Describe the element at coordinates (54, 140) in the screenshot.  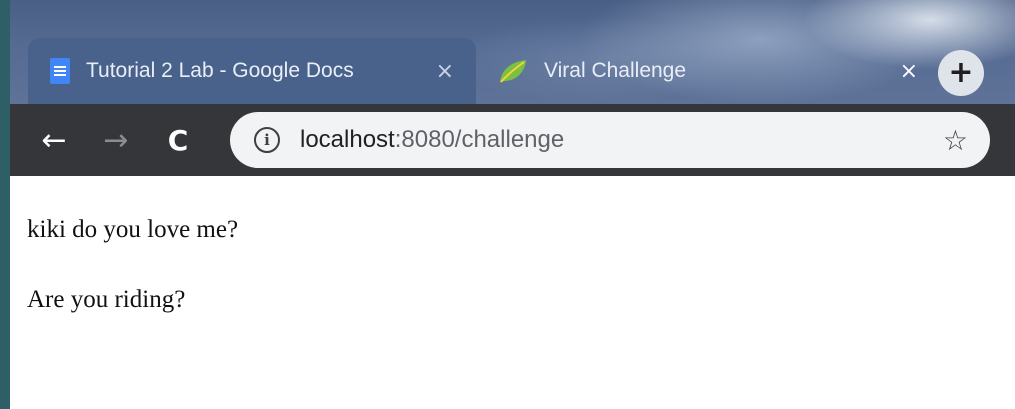
I see `back-arrow-icon: ←` at that location.